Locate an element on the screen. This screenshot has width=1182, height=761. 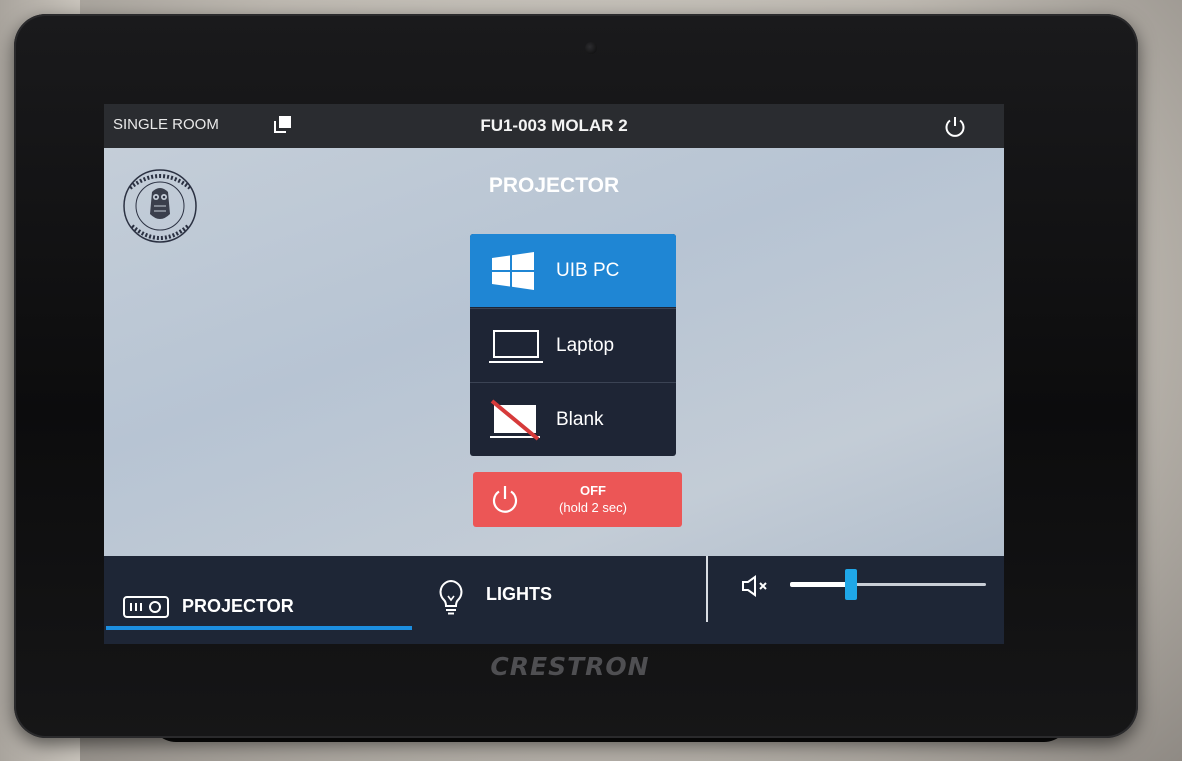
top-bar: SINGLE ROOM FU1-003 MOLAR 2 is located at coordinates (554, 126).